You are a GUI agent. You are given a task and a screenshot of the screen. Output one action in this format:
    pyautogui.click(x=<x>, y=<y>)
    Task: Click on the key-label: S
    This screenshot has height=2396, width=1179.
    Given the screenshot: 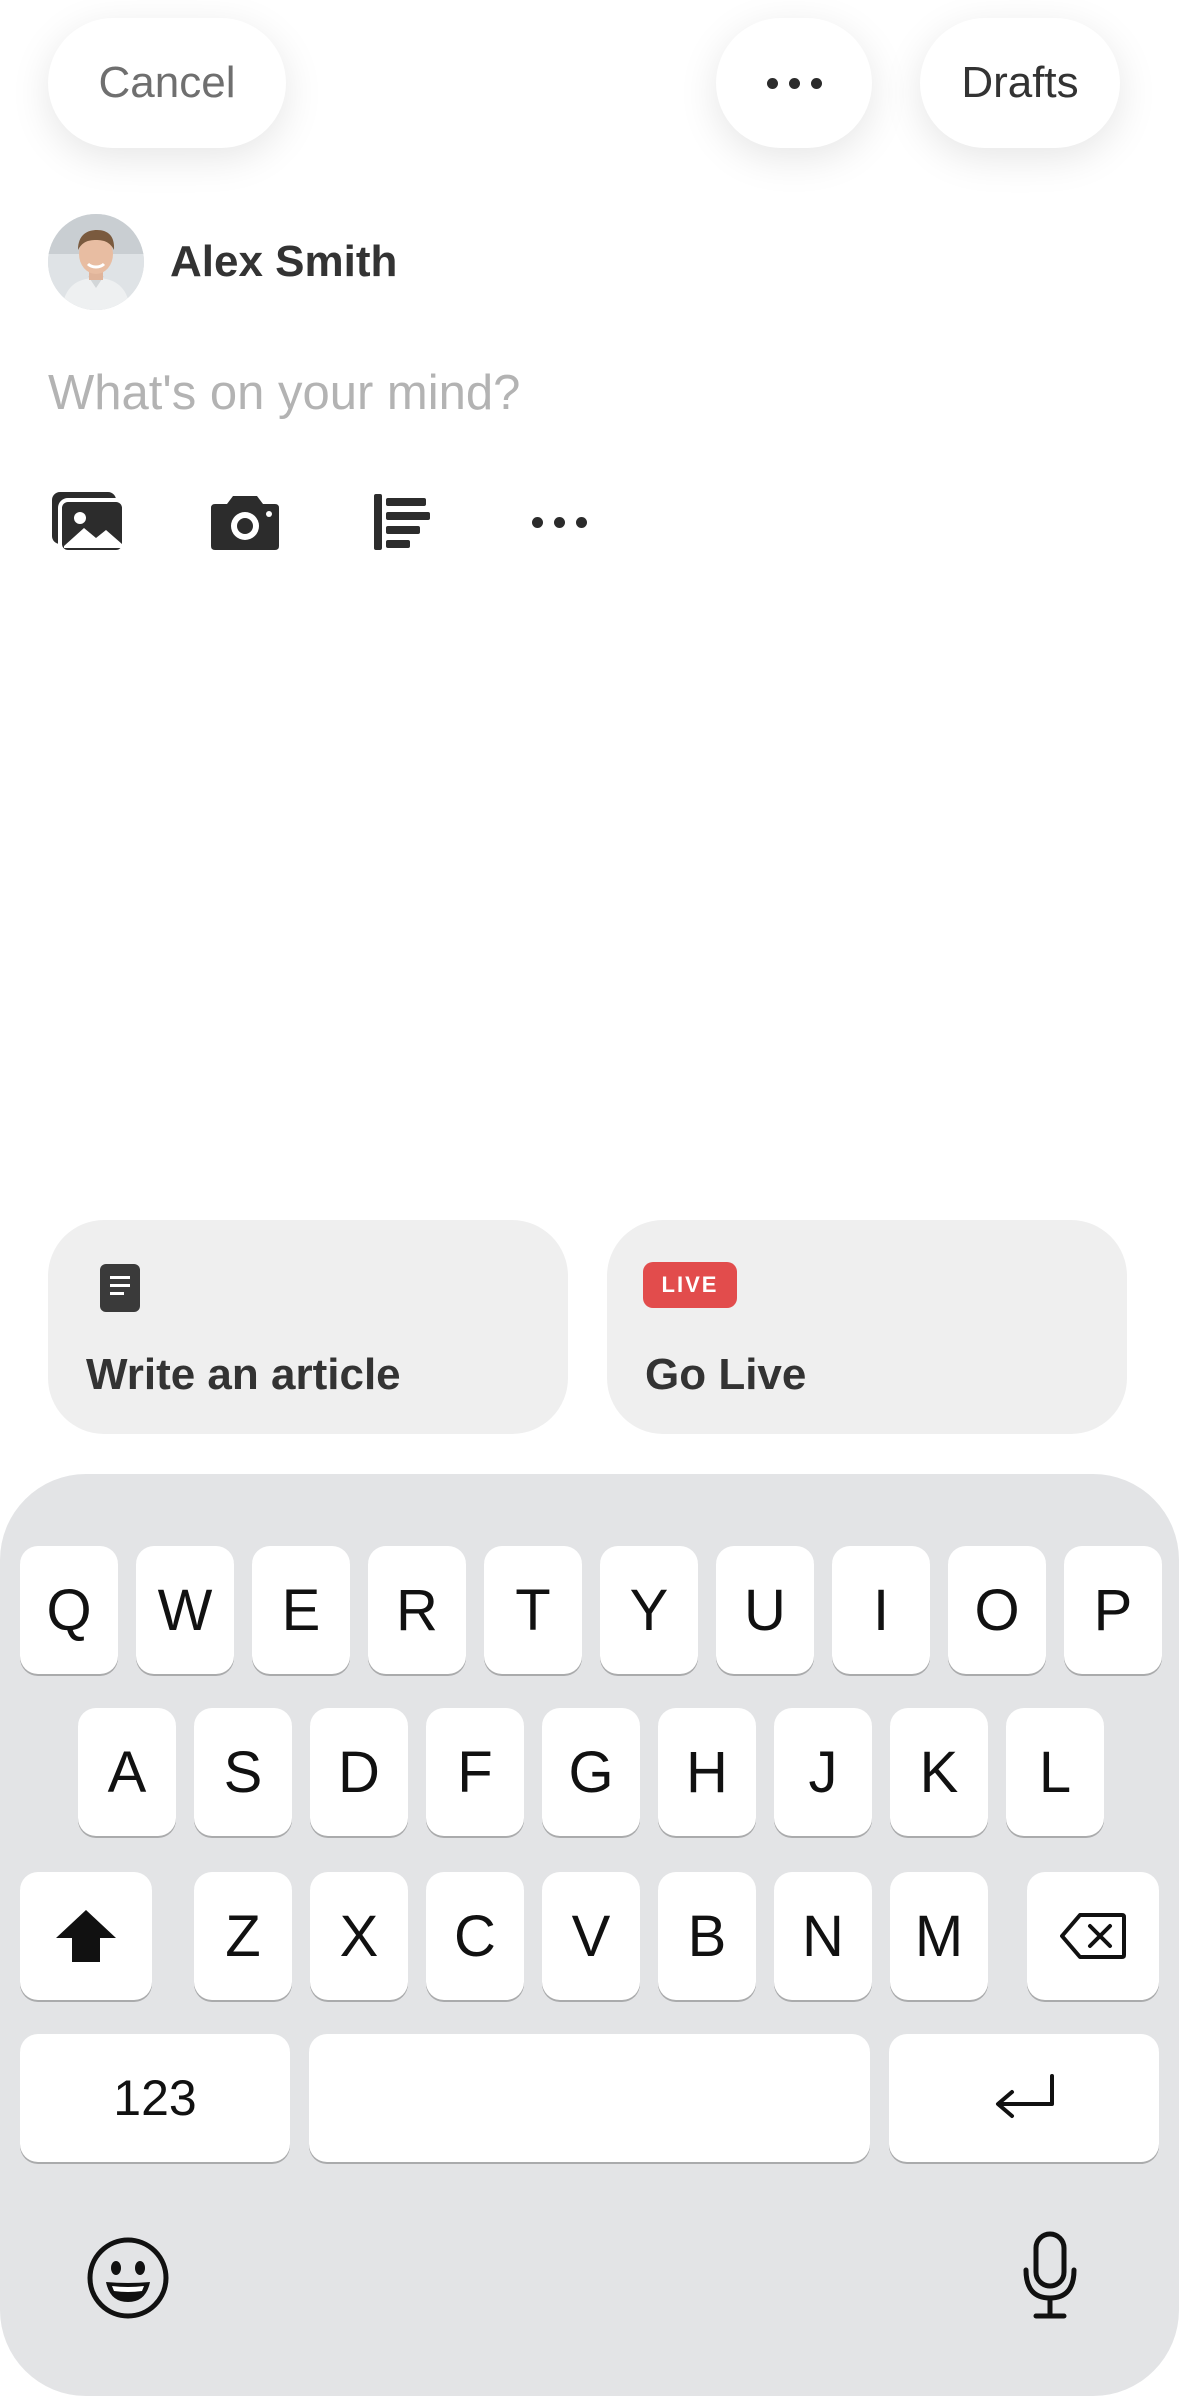 What is the action you would take?
    pyautogui.click(x=243, y=1772)
    